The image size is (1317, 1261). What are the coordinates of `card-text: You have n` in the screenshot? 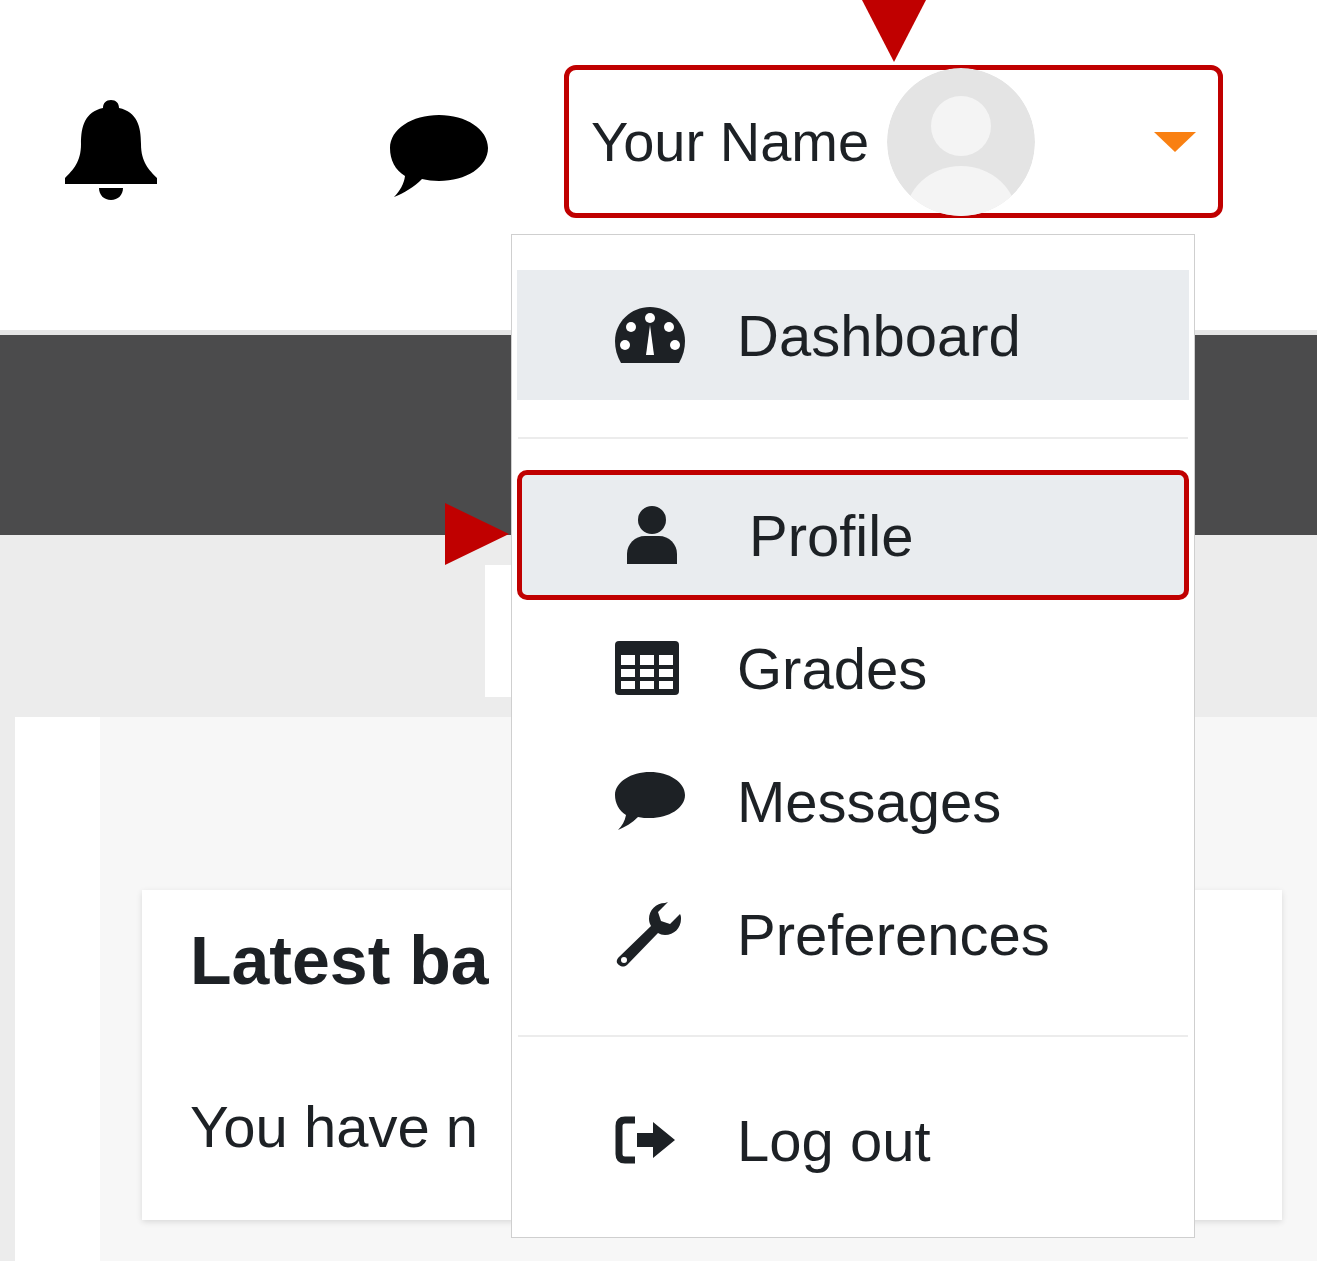 It's located at (334, 1127).